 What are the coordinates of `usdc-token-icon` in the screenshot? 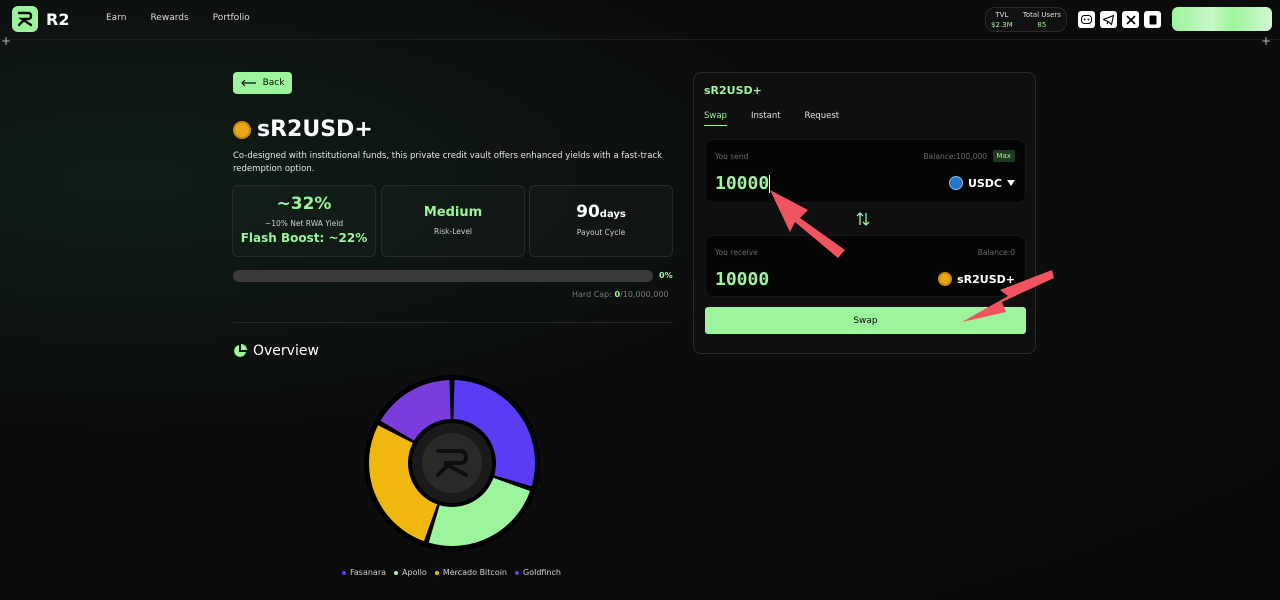 It's located at (955, 183).